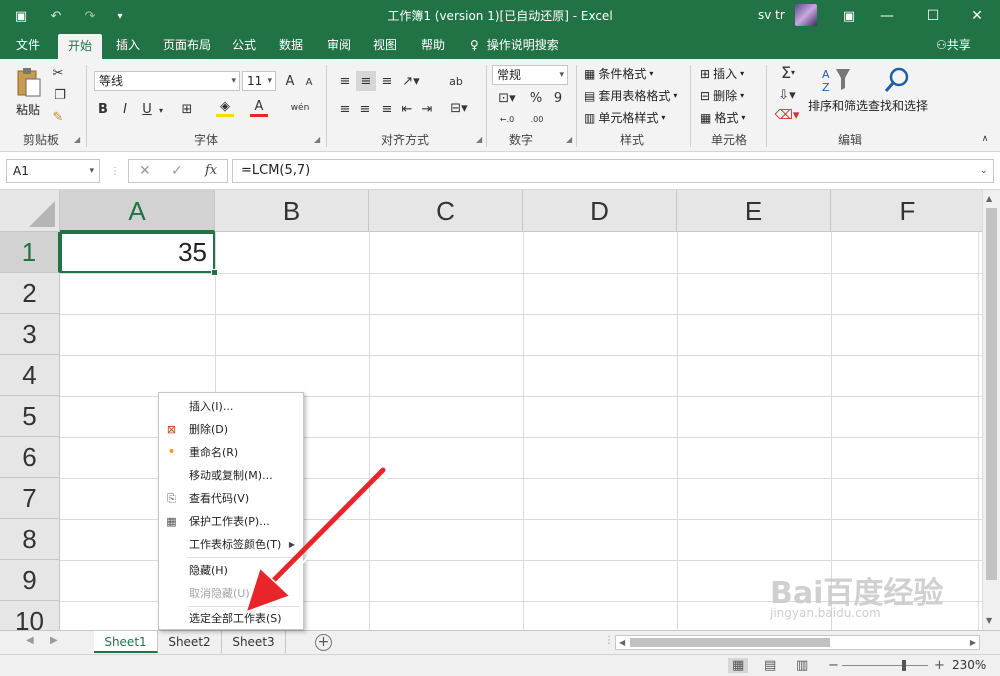 The image size is (1000, 676). I want to click on insert-cells-button: ⊞ 插入 ▾, so click(722, 73).